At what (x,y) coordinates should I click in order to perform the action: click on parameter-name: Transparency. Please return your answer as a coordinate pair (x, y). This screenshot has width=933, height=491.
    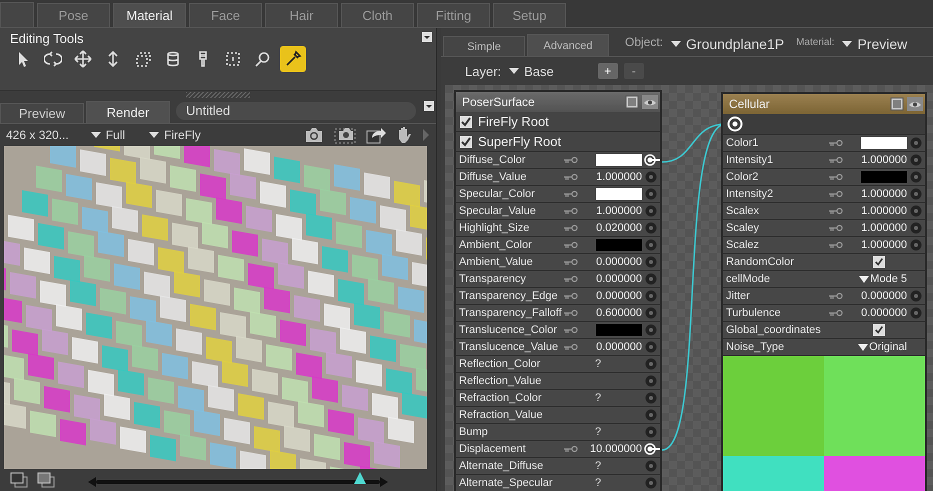
    Looking at the image, I should click on (493, 279).